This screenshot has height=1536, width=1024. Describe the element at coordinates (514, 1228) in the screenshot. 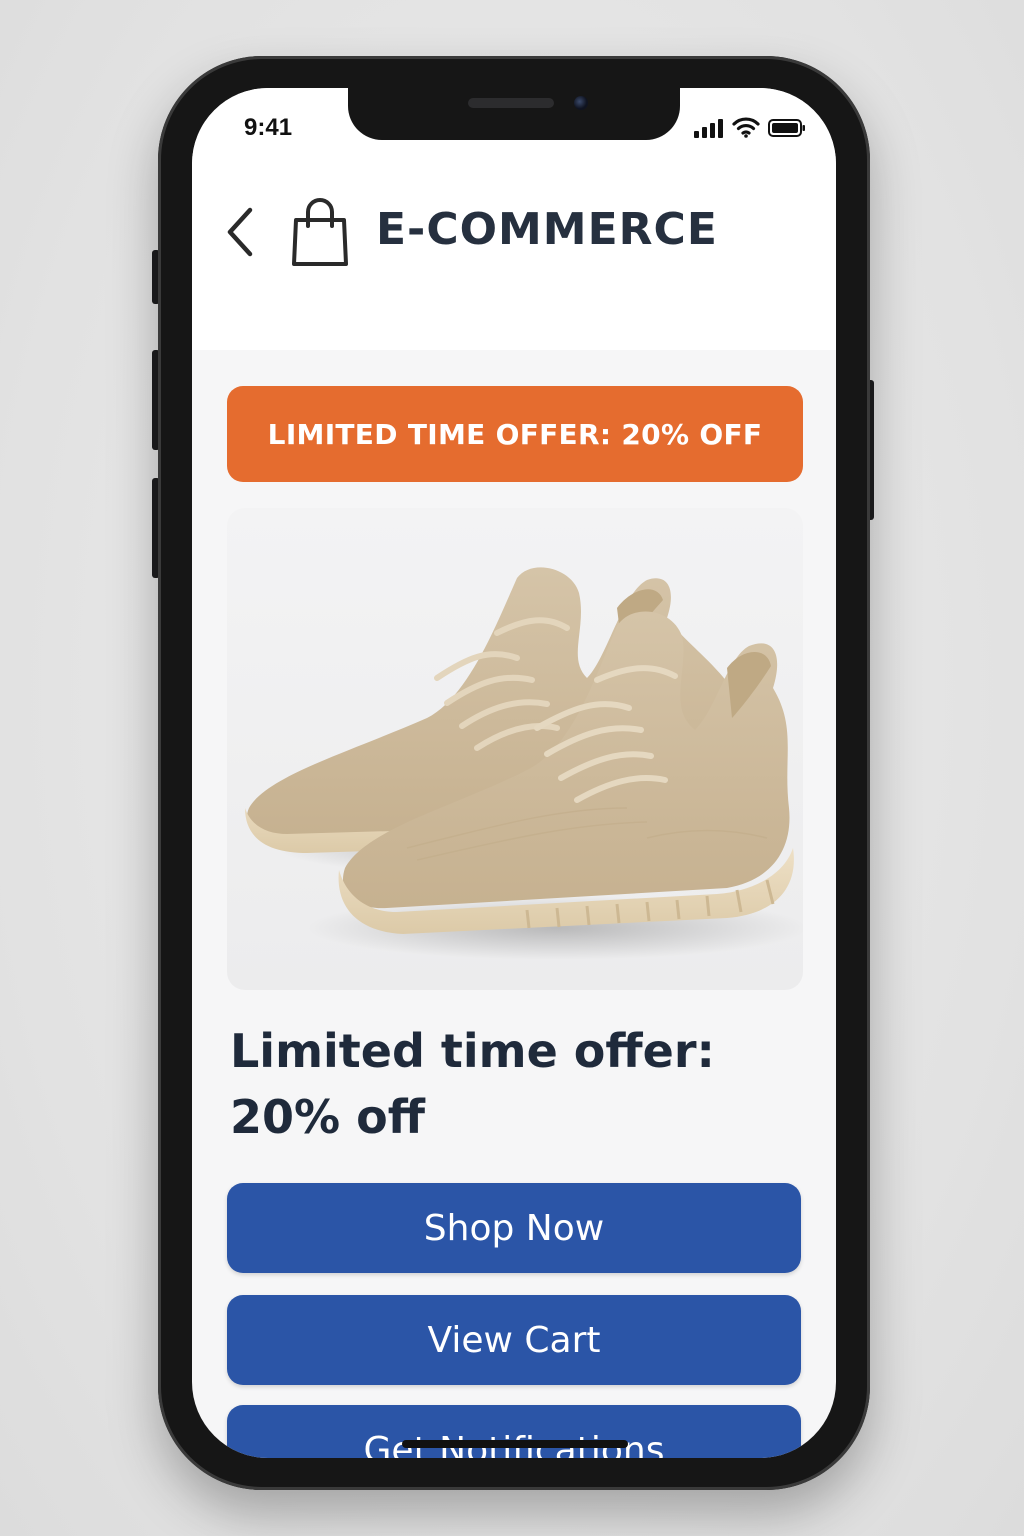

I see `shop-now-button: Shop Now` at that location.